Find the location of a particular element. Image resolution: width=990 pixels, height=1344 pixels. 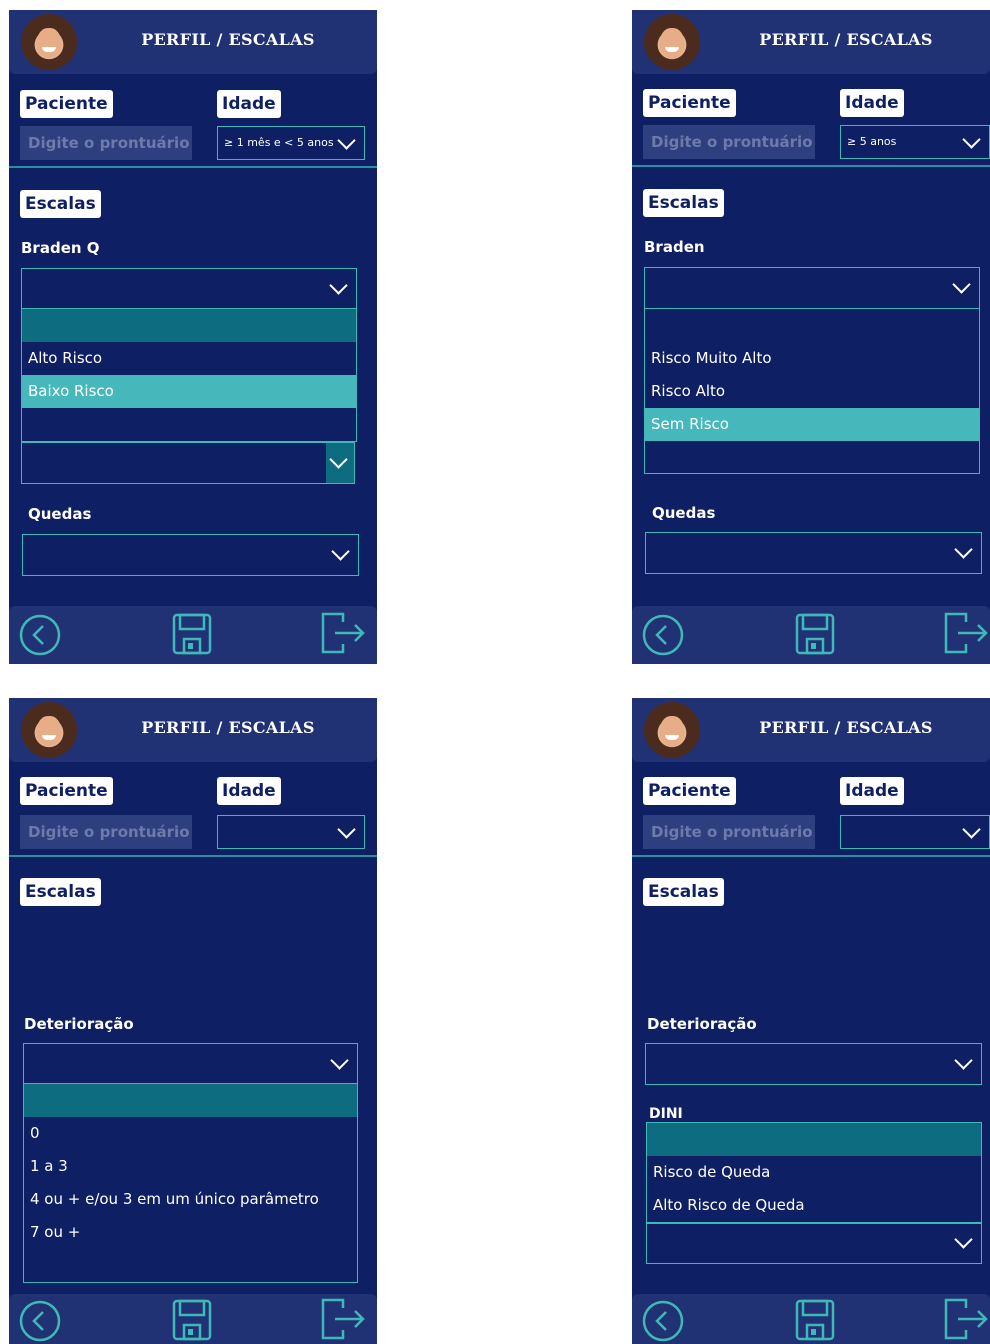

idade-select: ≥ 5 anos is located at coordinates (915, 142).